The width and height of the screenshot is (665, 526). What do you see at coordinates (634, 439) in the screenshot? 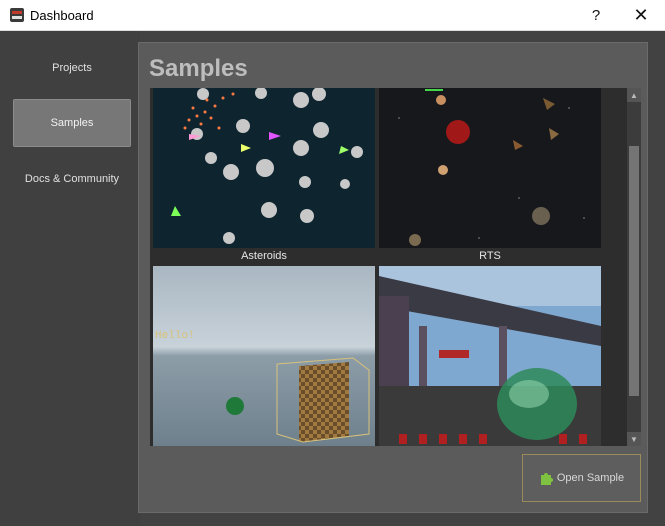
I see `scroll-down-arrow-icon: ▼` at bounding box center [634, 439].